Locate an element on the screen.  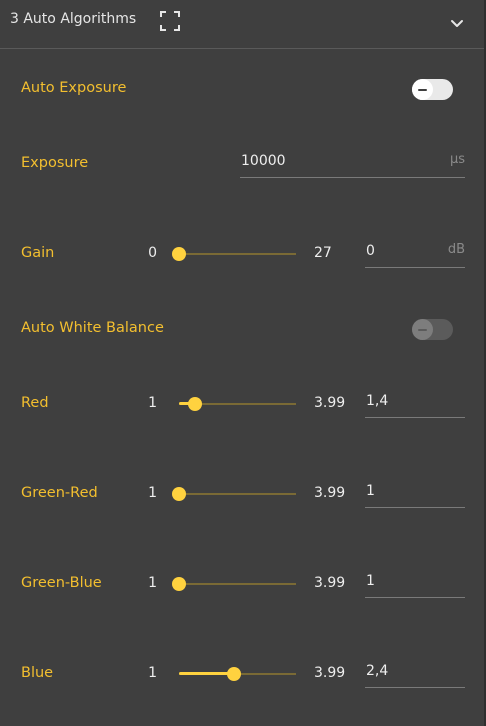
blue-label: Blue is located at coordinates (37, 673).